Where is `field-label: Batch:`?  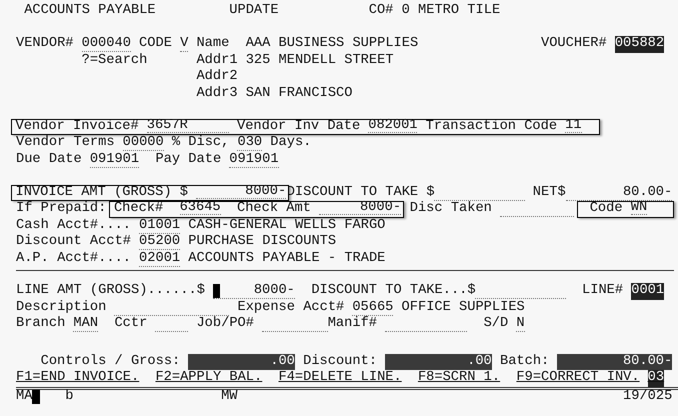
field-label: Batch: is located at coordinates (525, 362).